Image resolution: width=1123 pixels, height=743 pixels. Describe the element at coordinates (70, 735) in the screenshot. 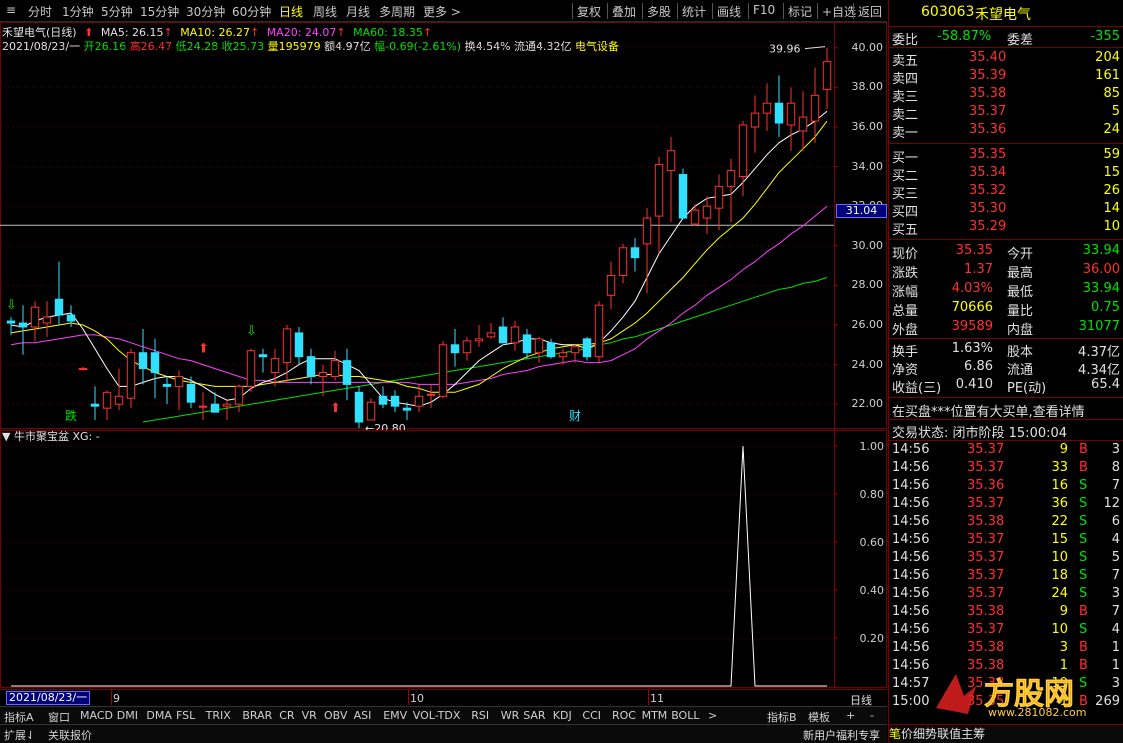

I see `related-quote-button: 关联报价` at that location.